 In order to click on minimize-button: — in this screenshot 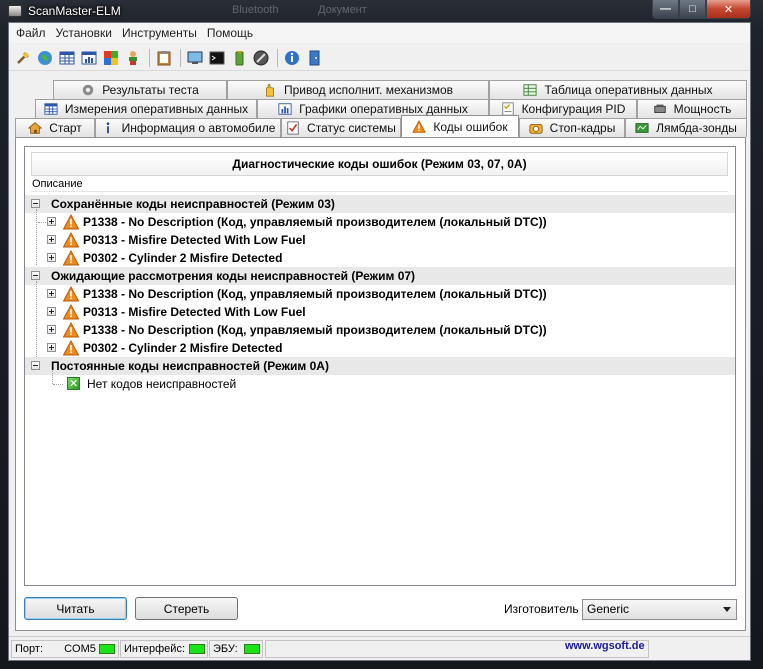, I will do `click(665, 9)`.